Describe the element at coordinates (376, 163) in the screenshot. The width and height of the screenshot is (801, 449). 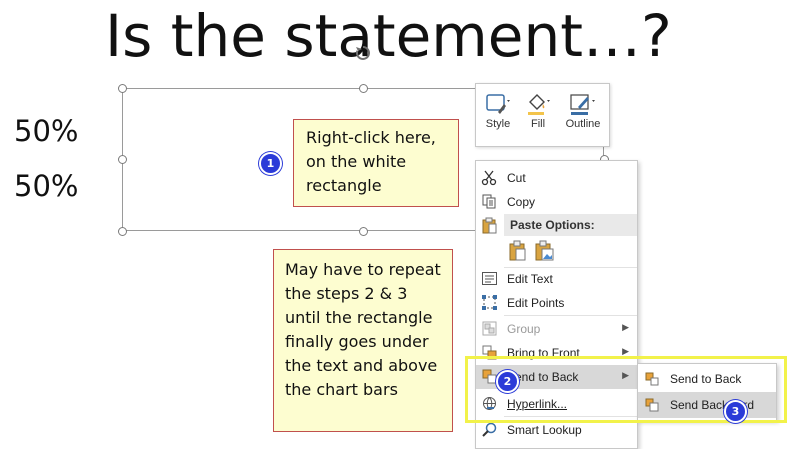
I see `instruction-note-1: Right-click here, on the white rectangle` at that location.